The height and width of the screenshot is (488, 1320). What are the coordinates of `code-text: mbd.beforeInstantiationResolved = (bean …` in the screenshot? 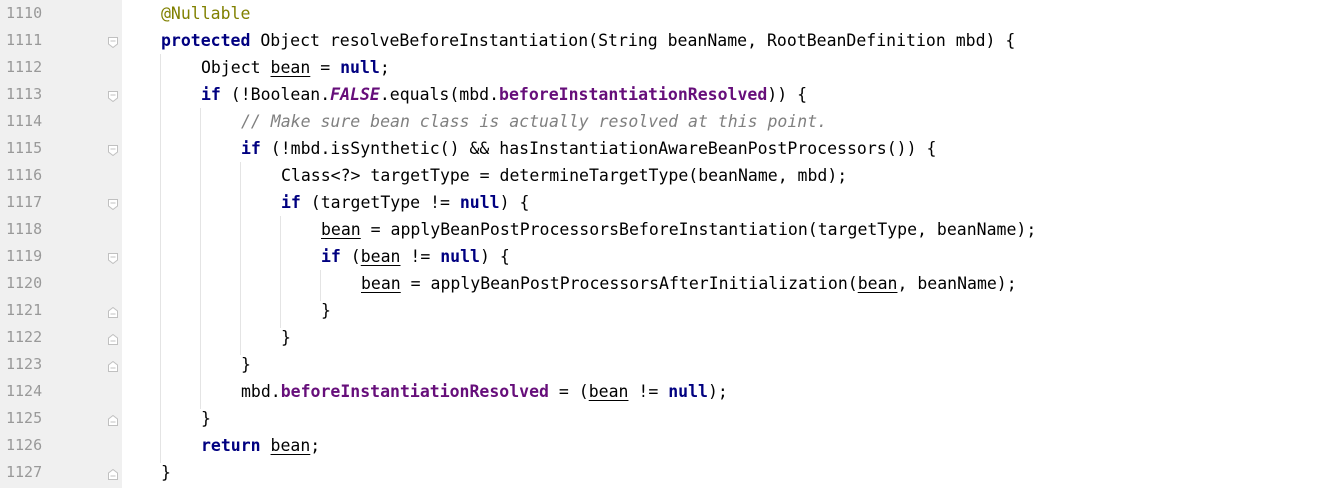 It's located at (484, 391).